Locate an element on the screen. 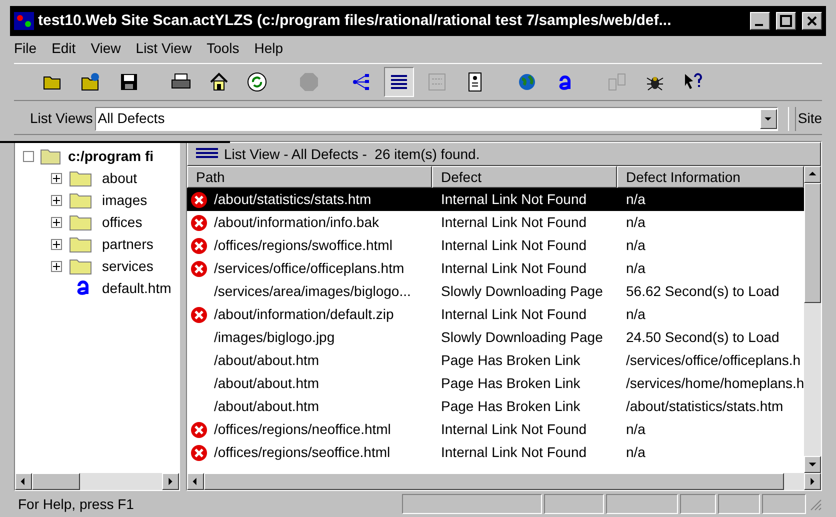 The image size is (836, 517). tree-item: about is located at coordinates (120, 178).